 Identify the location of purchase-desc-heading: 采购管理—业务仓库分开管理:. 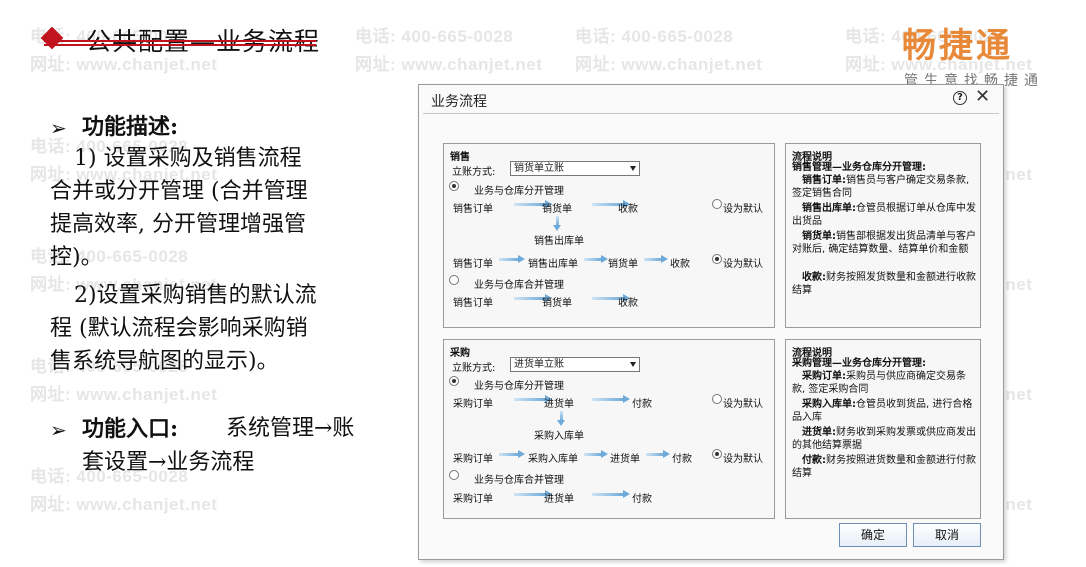
(859, 363).